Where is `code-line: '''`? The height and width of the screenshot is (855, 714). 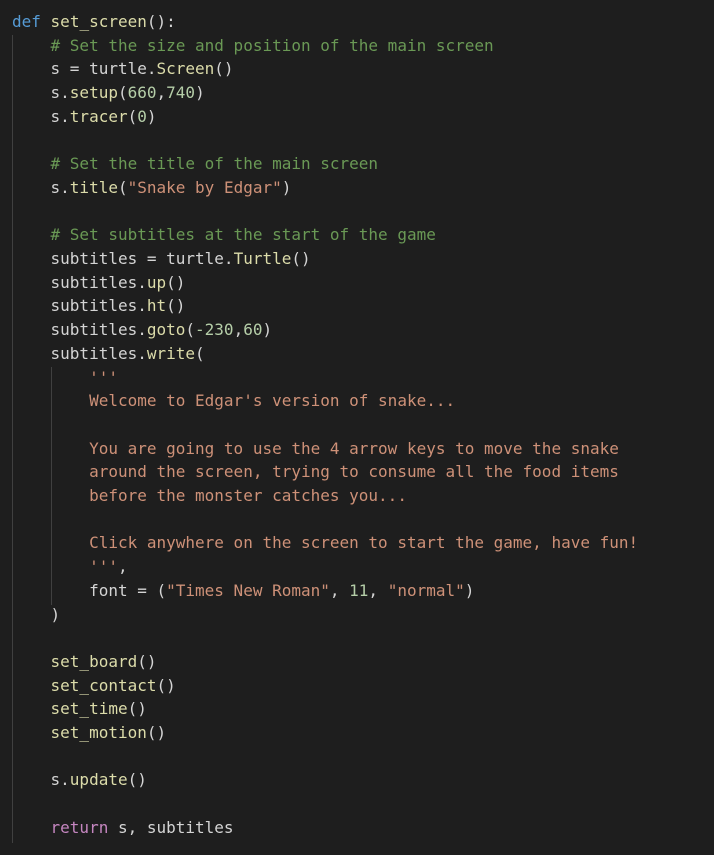
code-line: ''' is located at coordinates (65, 378).